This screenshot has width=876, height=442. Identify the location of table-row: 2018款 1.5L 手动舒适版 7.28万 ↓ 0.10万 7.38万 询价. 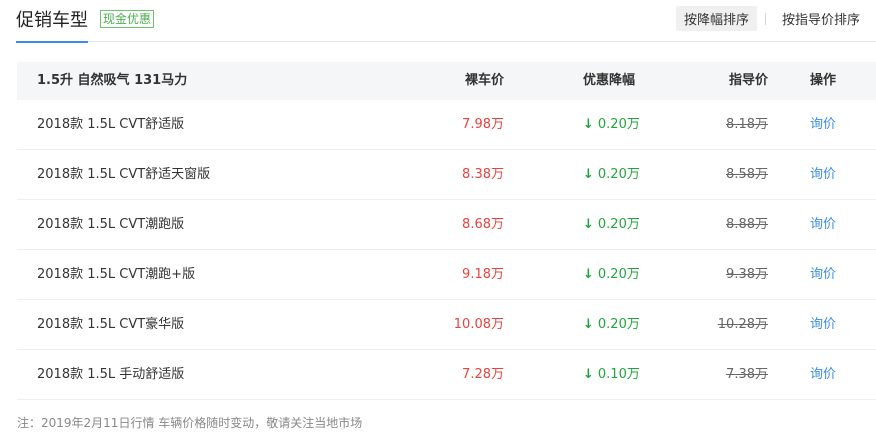
(446, 375).